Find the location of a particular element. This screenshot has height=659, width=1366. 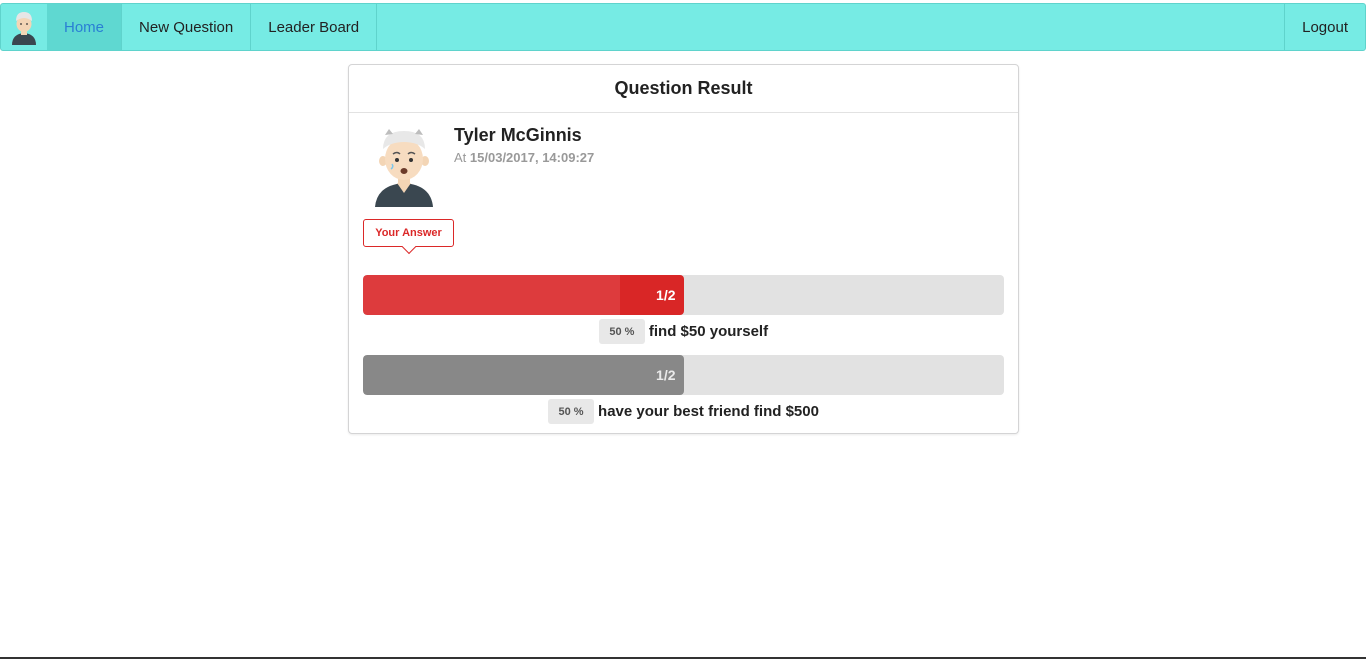

option-2-text: have your best friend find $500 is located at coordinates (708, 411).